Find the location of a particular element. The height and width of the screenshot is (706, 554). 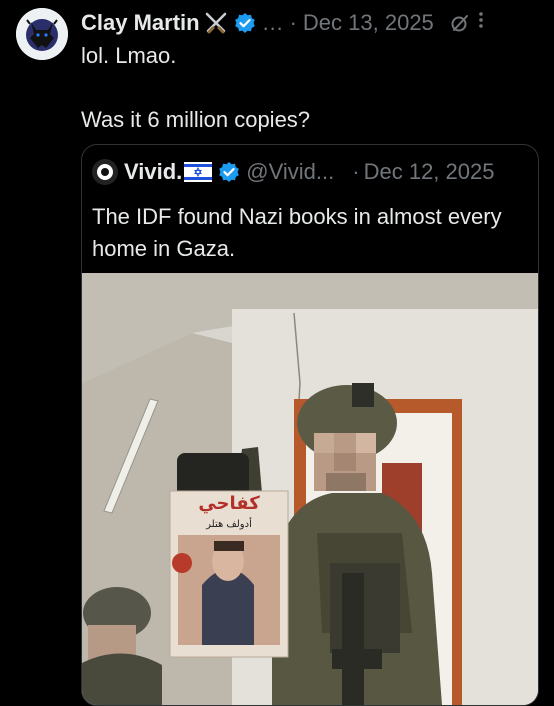

israel-flag-icon is located at coordinates (198, 172).